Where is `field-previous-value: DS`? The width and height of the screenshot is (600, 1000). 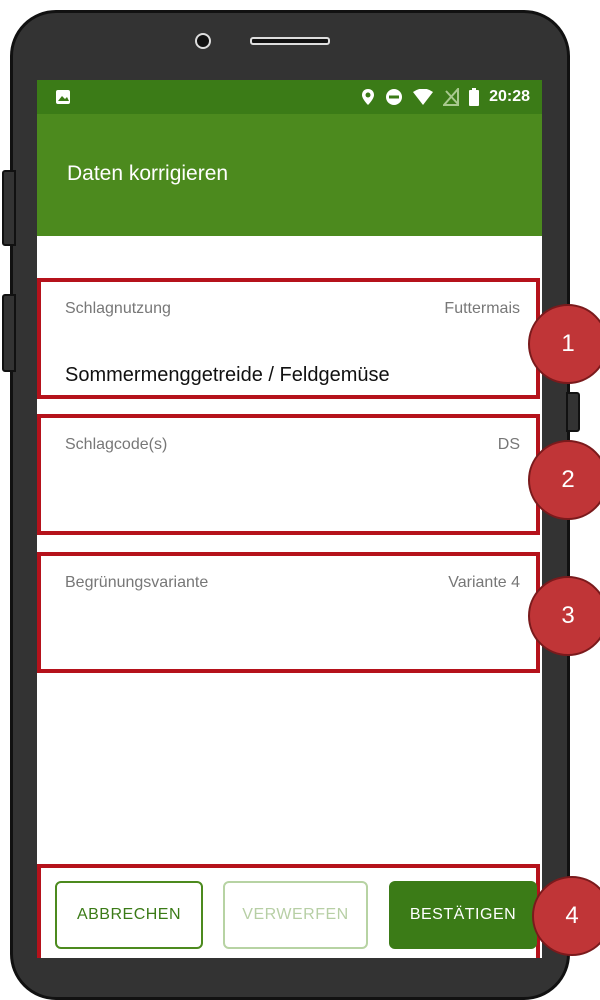
field-previous-value: DS is located at coordinates (508, 444).